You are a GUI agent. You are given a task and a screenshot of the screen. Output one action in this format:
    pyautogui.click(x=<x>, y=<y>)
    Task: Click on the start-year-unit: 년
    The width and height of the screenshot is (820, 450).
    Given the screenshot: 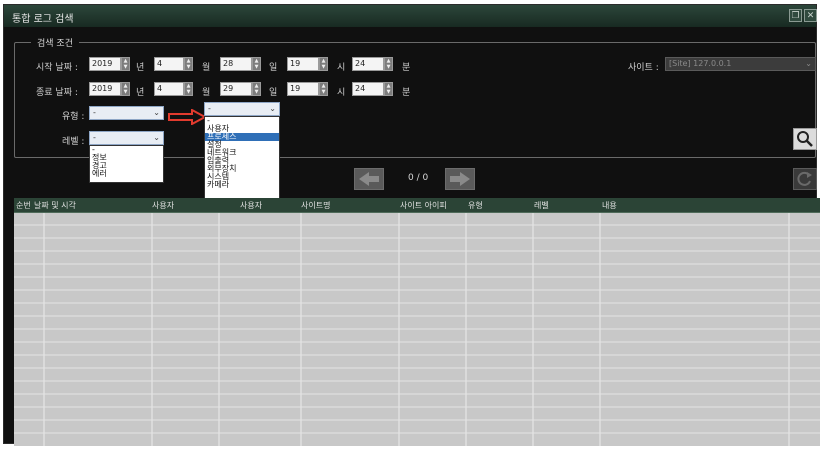 What is the action you would take?
    pyautogui.click(x=140, y=68)
    